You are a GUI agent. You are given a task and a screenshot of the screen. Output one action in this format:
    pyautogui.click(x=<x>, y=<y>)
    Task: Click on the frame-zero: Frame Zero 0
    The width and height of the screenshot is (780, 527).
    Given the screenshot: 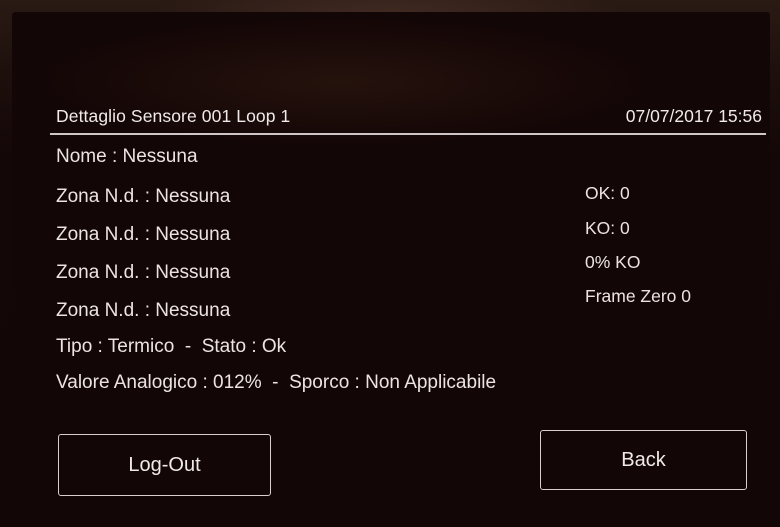 What is the action you would take?
    pyautogui.click(x=638, y=296)
    